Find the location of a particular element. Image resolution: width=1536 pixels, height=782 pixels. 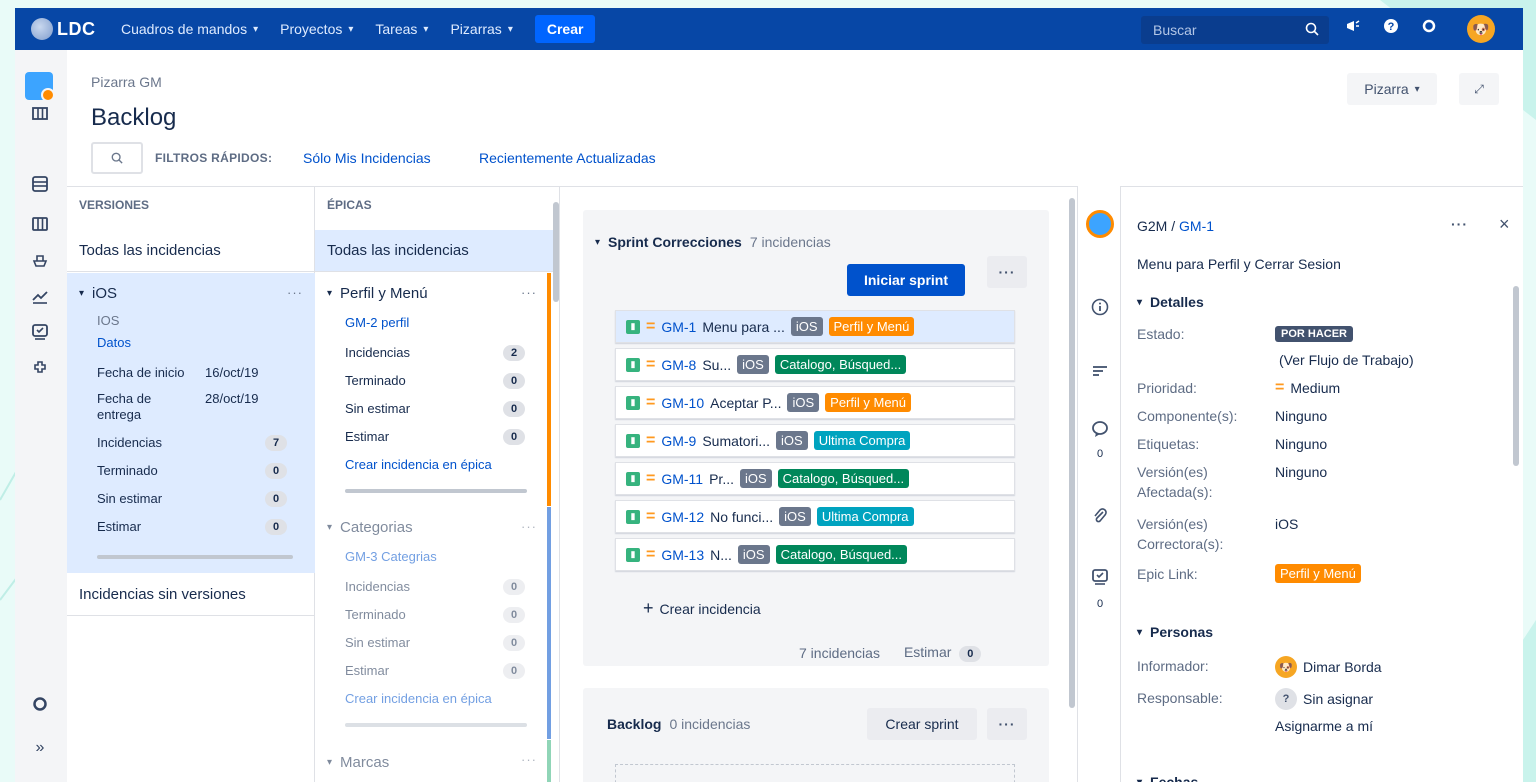

expand-sidebar-icon: » is located at coordinates (40, 748).